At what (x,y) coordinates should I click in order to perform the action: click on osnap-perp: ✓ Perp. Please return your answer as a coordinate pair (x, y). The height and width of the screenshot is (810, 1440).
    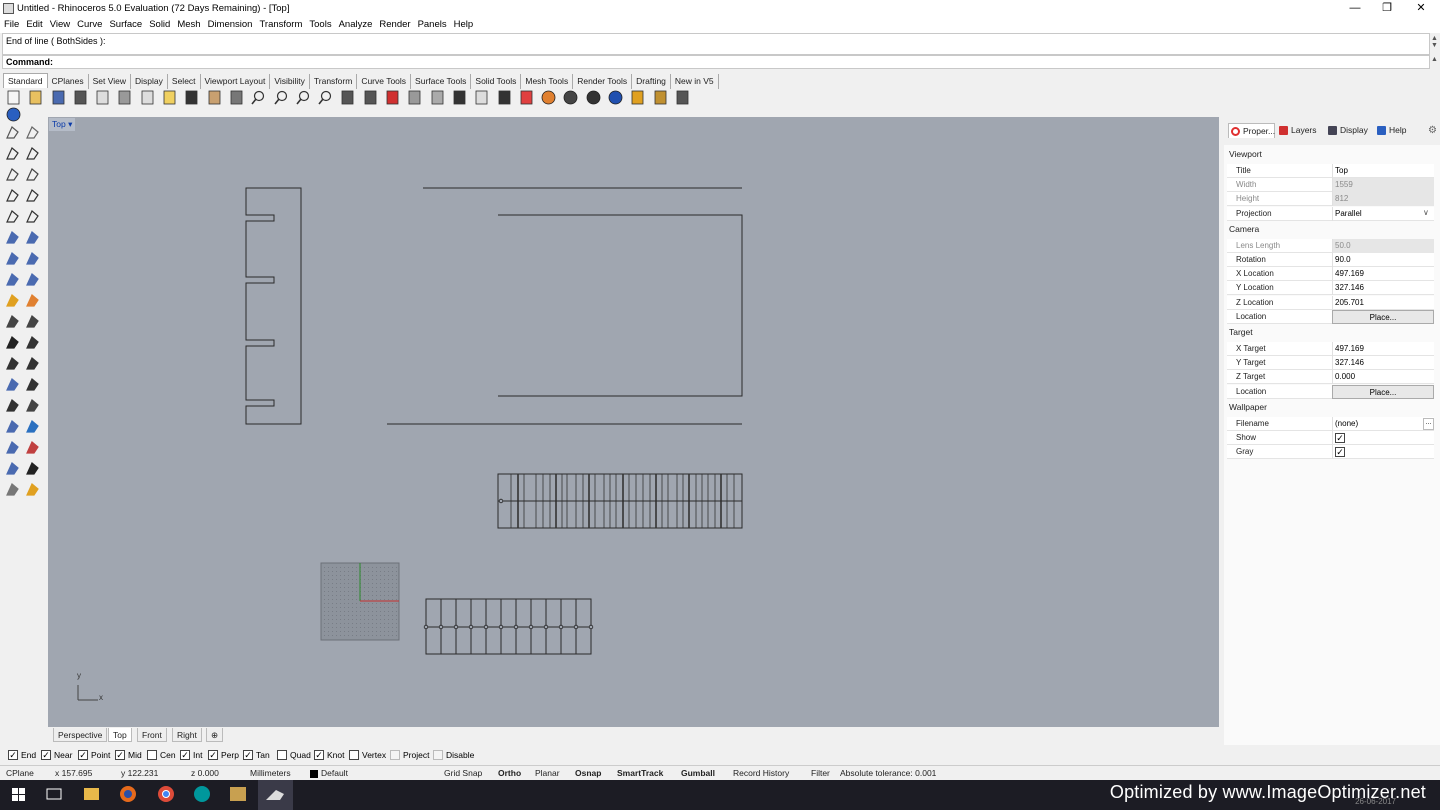
    Looking at the image, I should click on (223, 755).